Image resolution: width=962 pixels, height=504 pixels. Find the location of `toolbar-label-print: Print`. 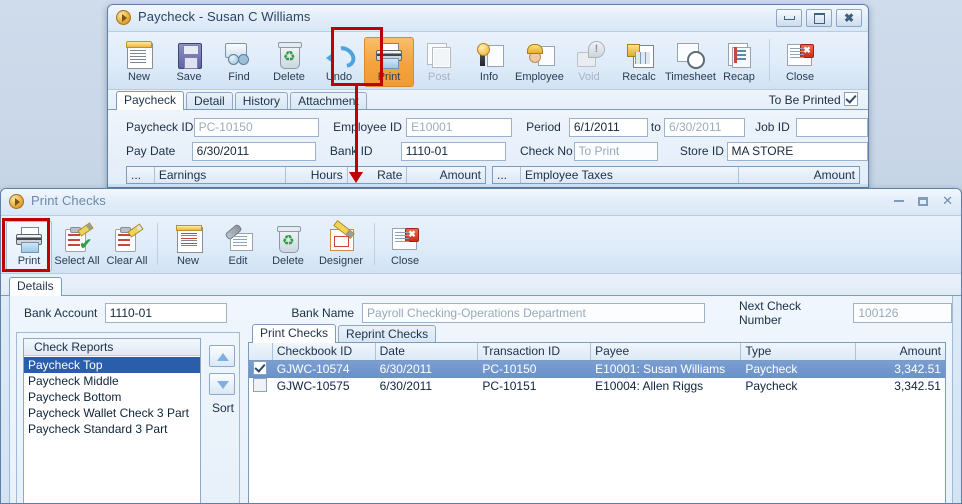

toolbar-label-print: Print is located at coordinates (389, 77).